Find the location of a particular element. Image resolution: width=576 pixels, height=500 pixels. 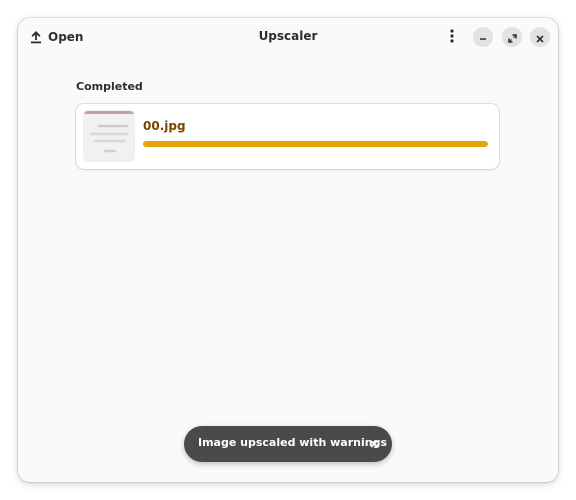

file-name: 00.jpg is located at coordinates (164, 126).